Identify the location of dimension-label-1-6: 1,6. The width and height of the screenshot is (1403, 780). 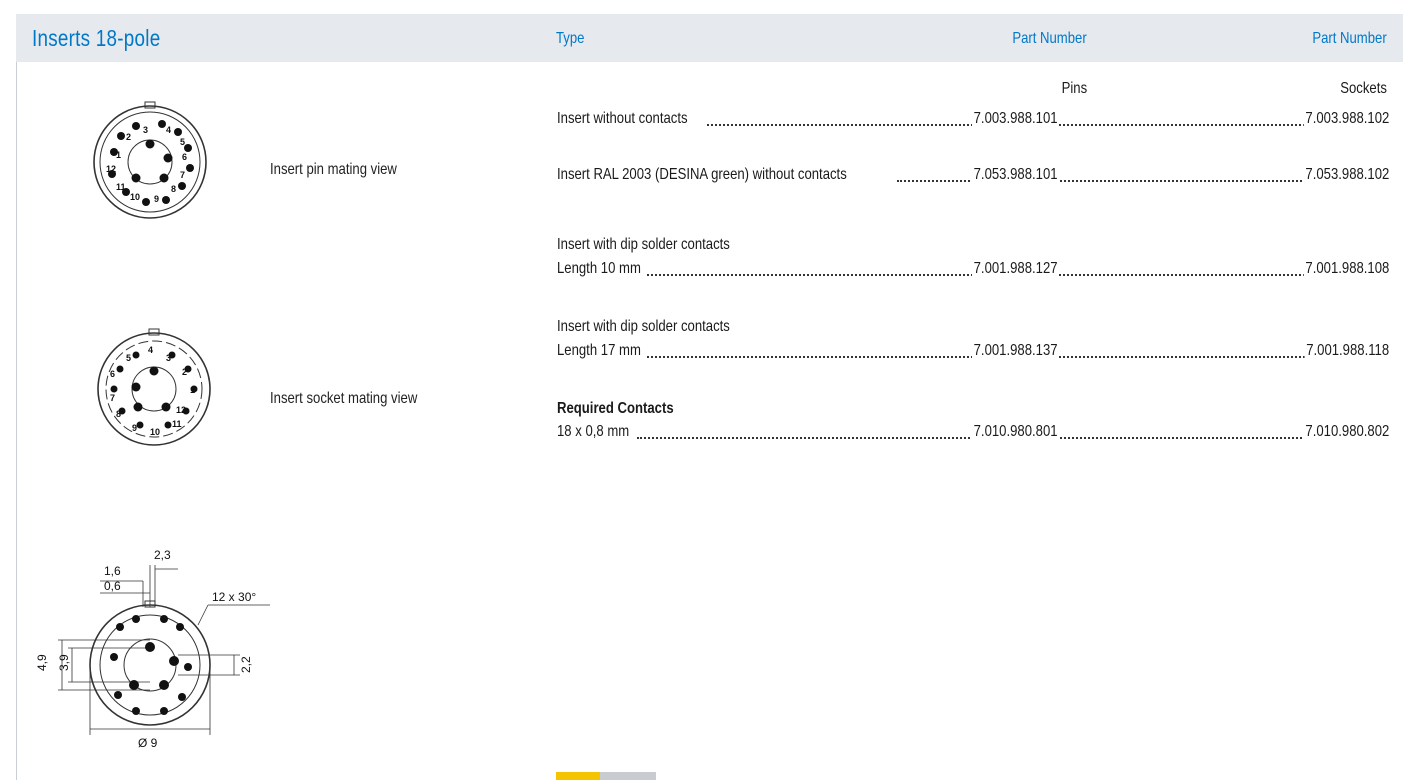
(112, 571).